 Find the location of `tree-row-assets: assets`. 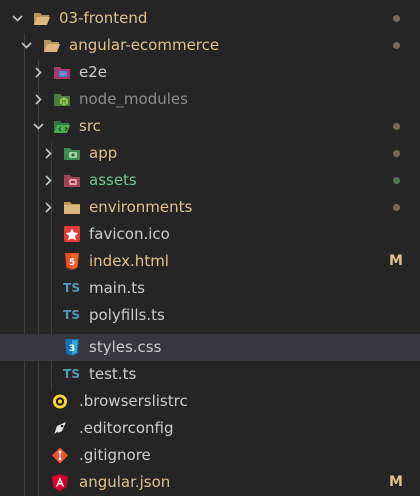

tree-row-assets: assets is located at coordinates (210, 180).